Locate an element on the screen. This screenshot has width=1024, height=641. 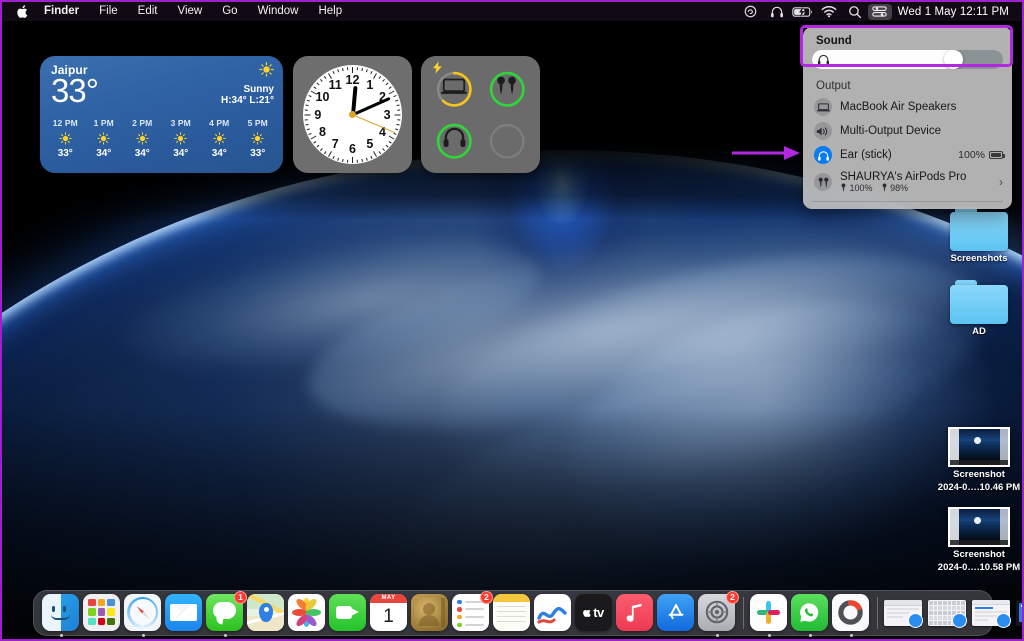
hour-temp: 34° is located at coordinates (142, 153).